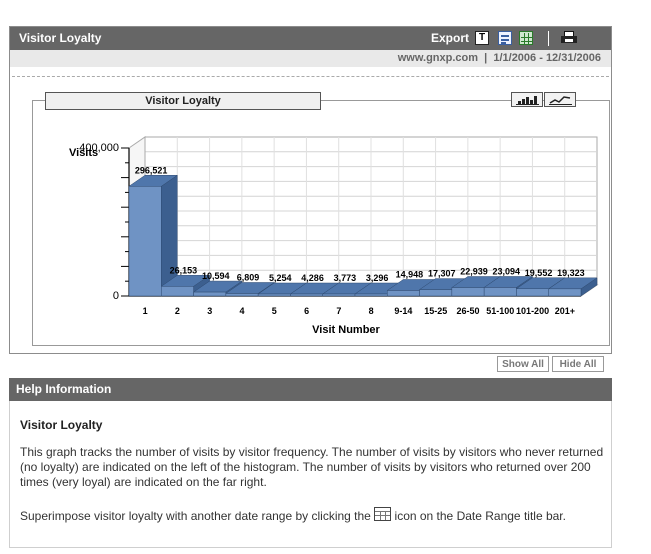  Describe the element at coordinates (310, 58) in the screenshot. I see `report-subheader: www.gnxp.com | 1/1/2006 - 12/31/2006` at that location.